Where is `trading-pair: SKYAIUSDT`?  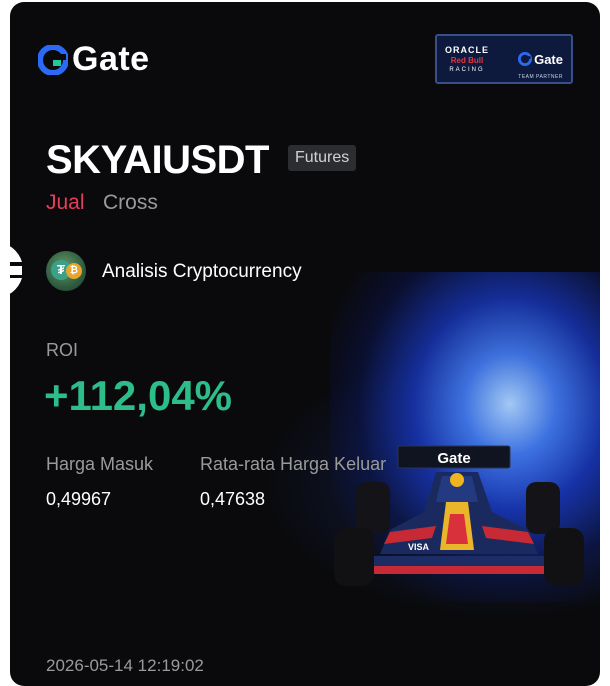 trading-pair: SKYAIUSDT is located at coordinates (157, 160).